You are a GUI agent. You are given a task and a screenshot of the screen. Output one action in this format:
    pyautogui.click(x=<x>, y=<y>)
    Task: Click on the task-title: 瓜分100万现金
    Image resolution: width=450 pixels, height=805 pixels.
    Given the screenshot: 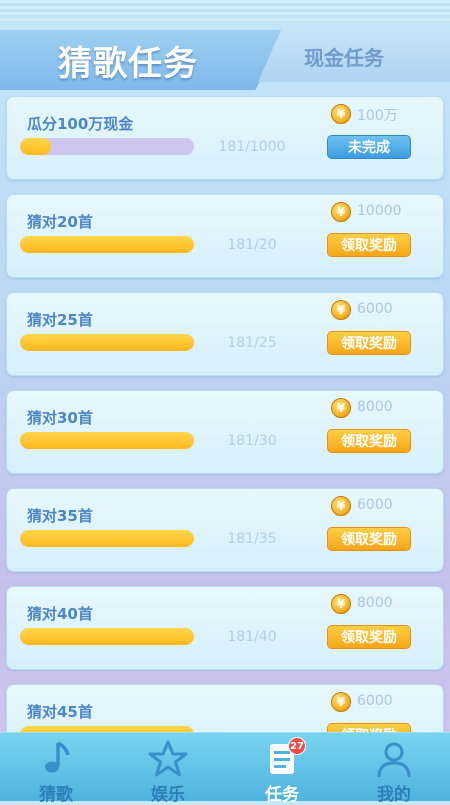 What is the action you would take?
    pyautogui.click(x=80, y=124)
    